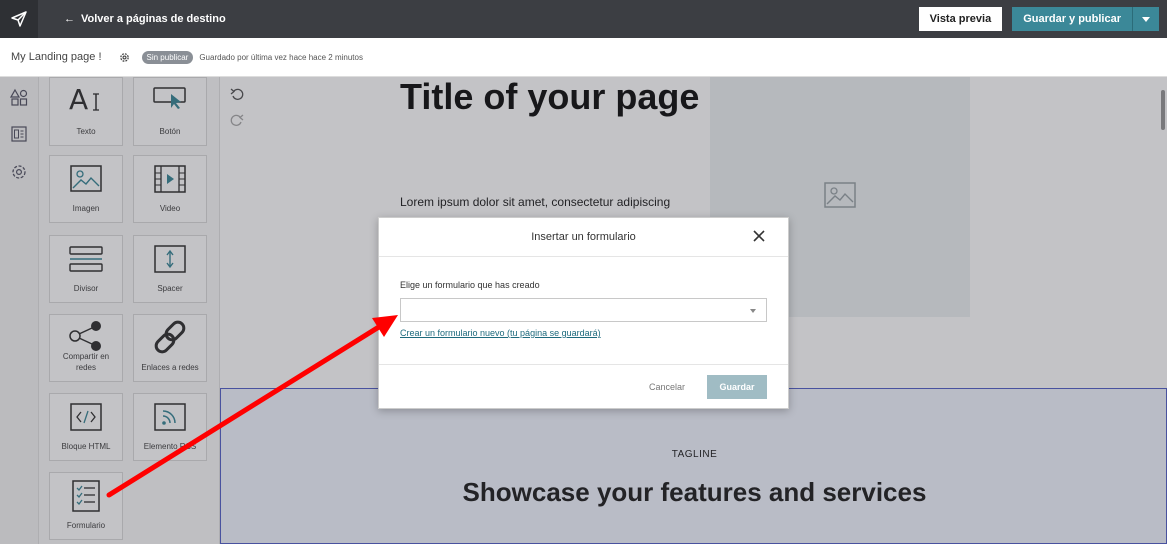 Image resolution: width=1167 pixels, height=544 pixels. I want to click on arrow-left-icon: ←, so click(69, 19).